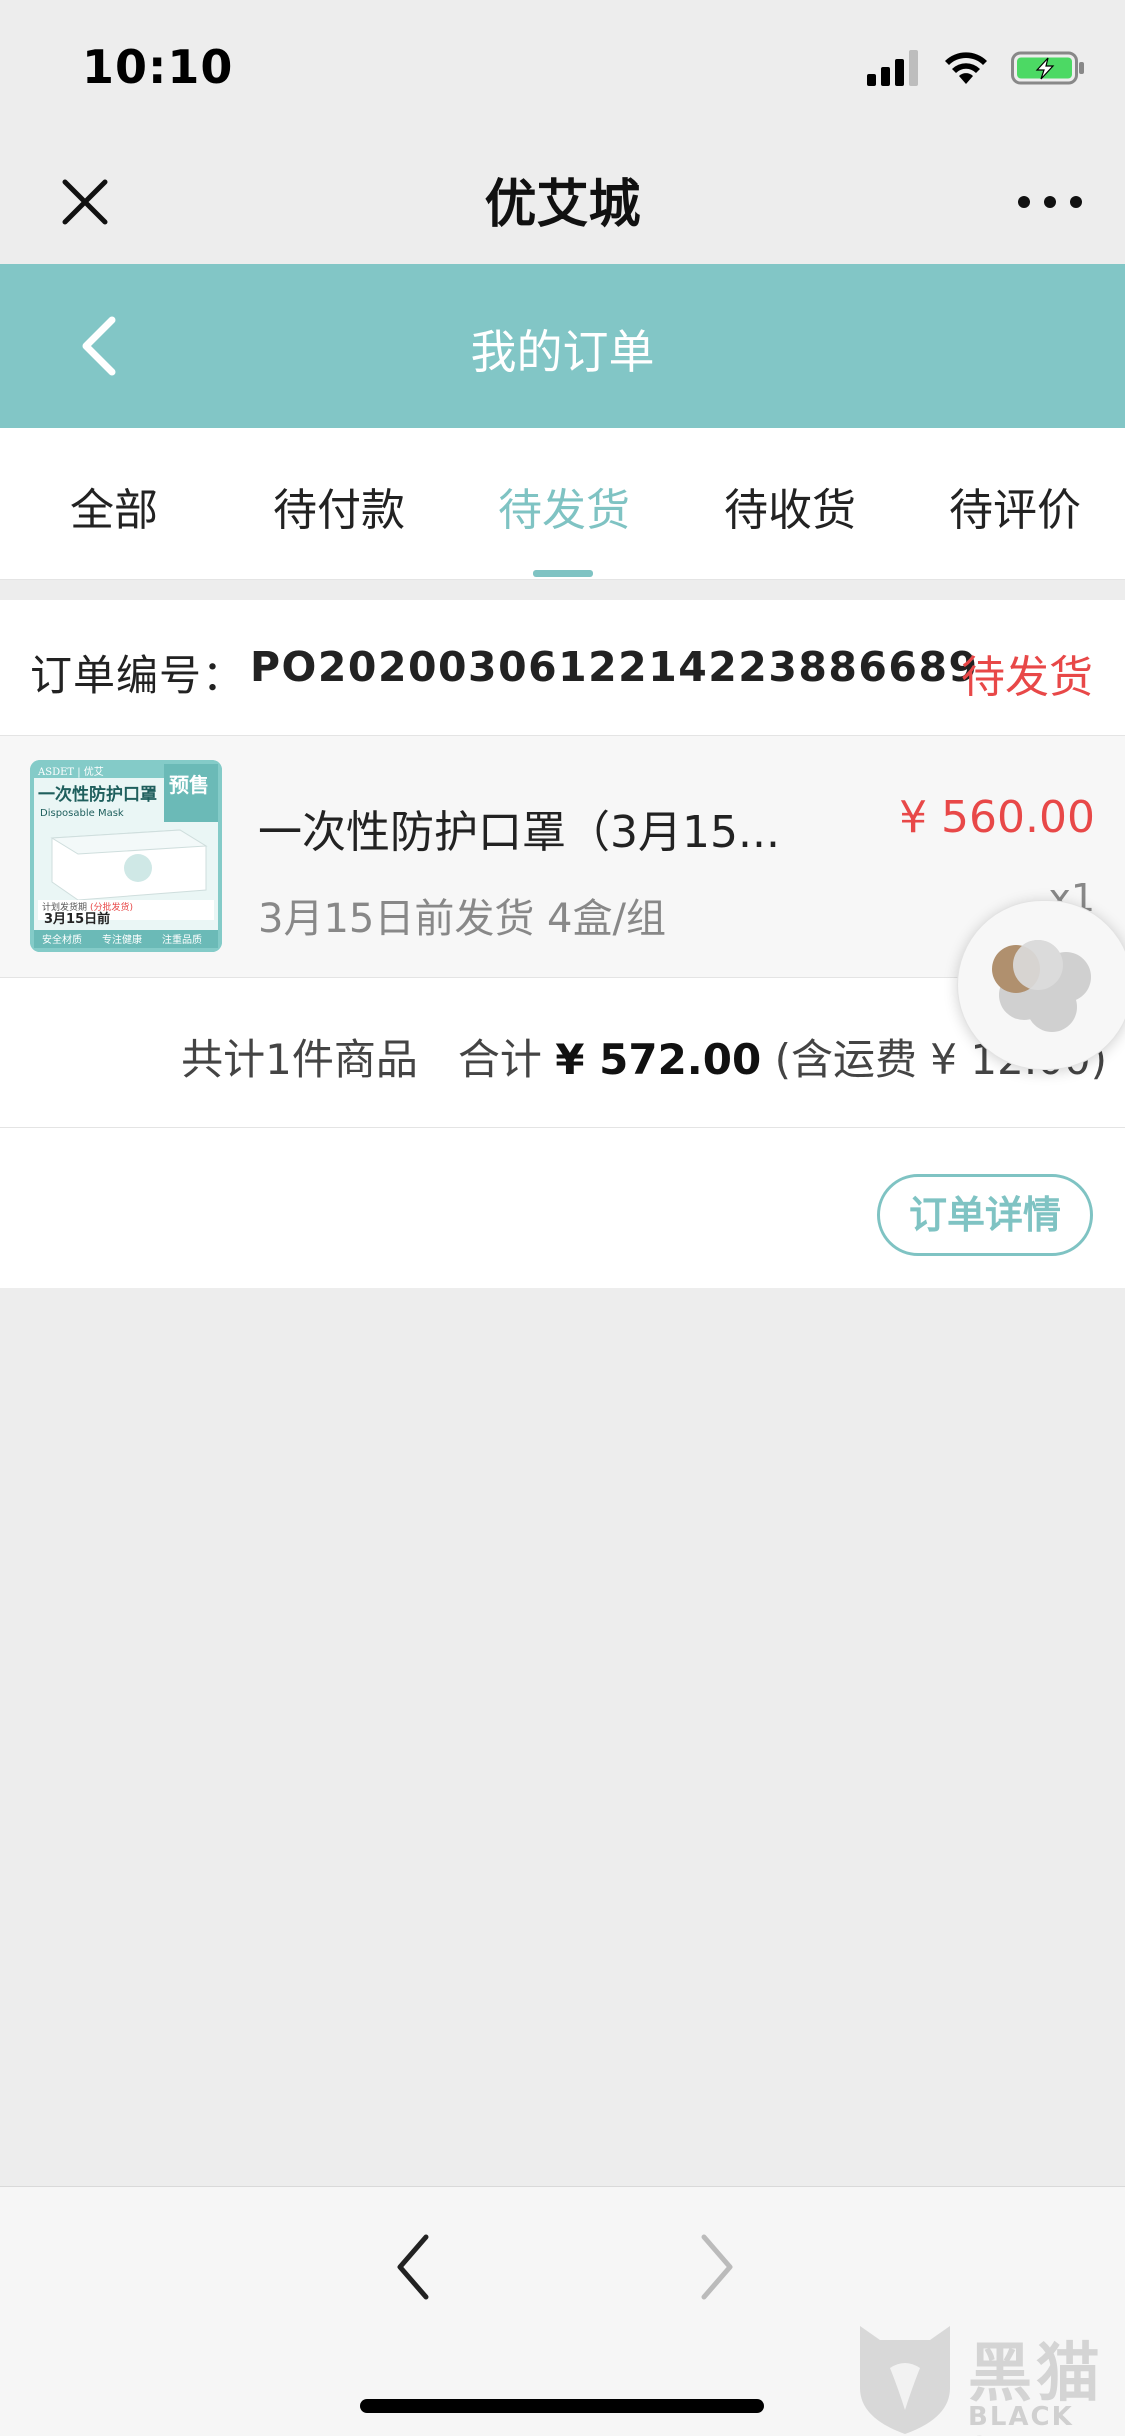 Image resolution: width=1125 pixels, height=2436 pixels. What do you see at coordinates (1050, 202) in the screenshot?
I see `more-icon` at bounding box center [1050, 202].